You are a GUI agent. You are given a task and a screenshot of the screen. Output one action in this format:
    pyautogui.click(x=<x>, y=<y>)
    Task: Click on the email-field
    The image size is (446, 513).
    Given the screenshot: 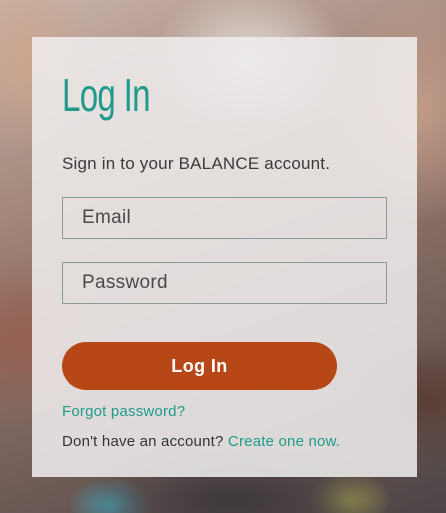 What is the action you would take?
    pyautogui.click(x=224, y=218)
    